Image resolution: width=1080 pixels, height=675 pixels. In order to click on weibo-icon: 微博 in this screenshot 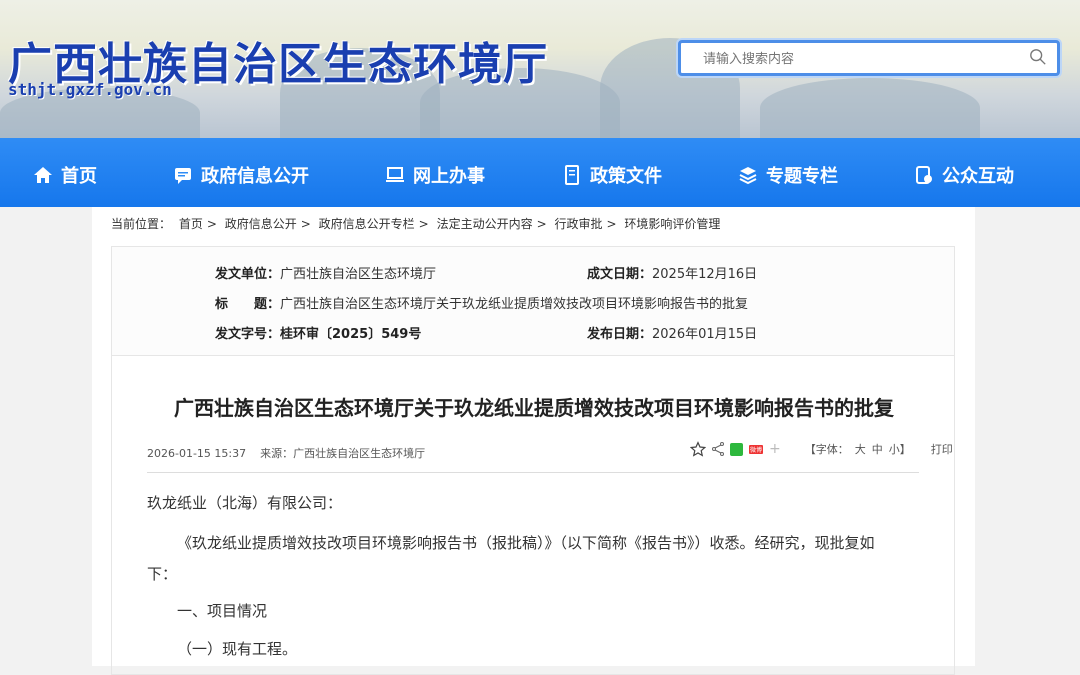, I will do `click(756, 449)`.